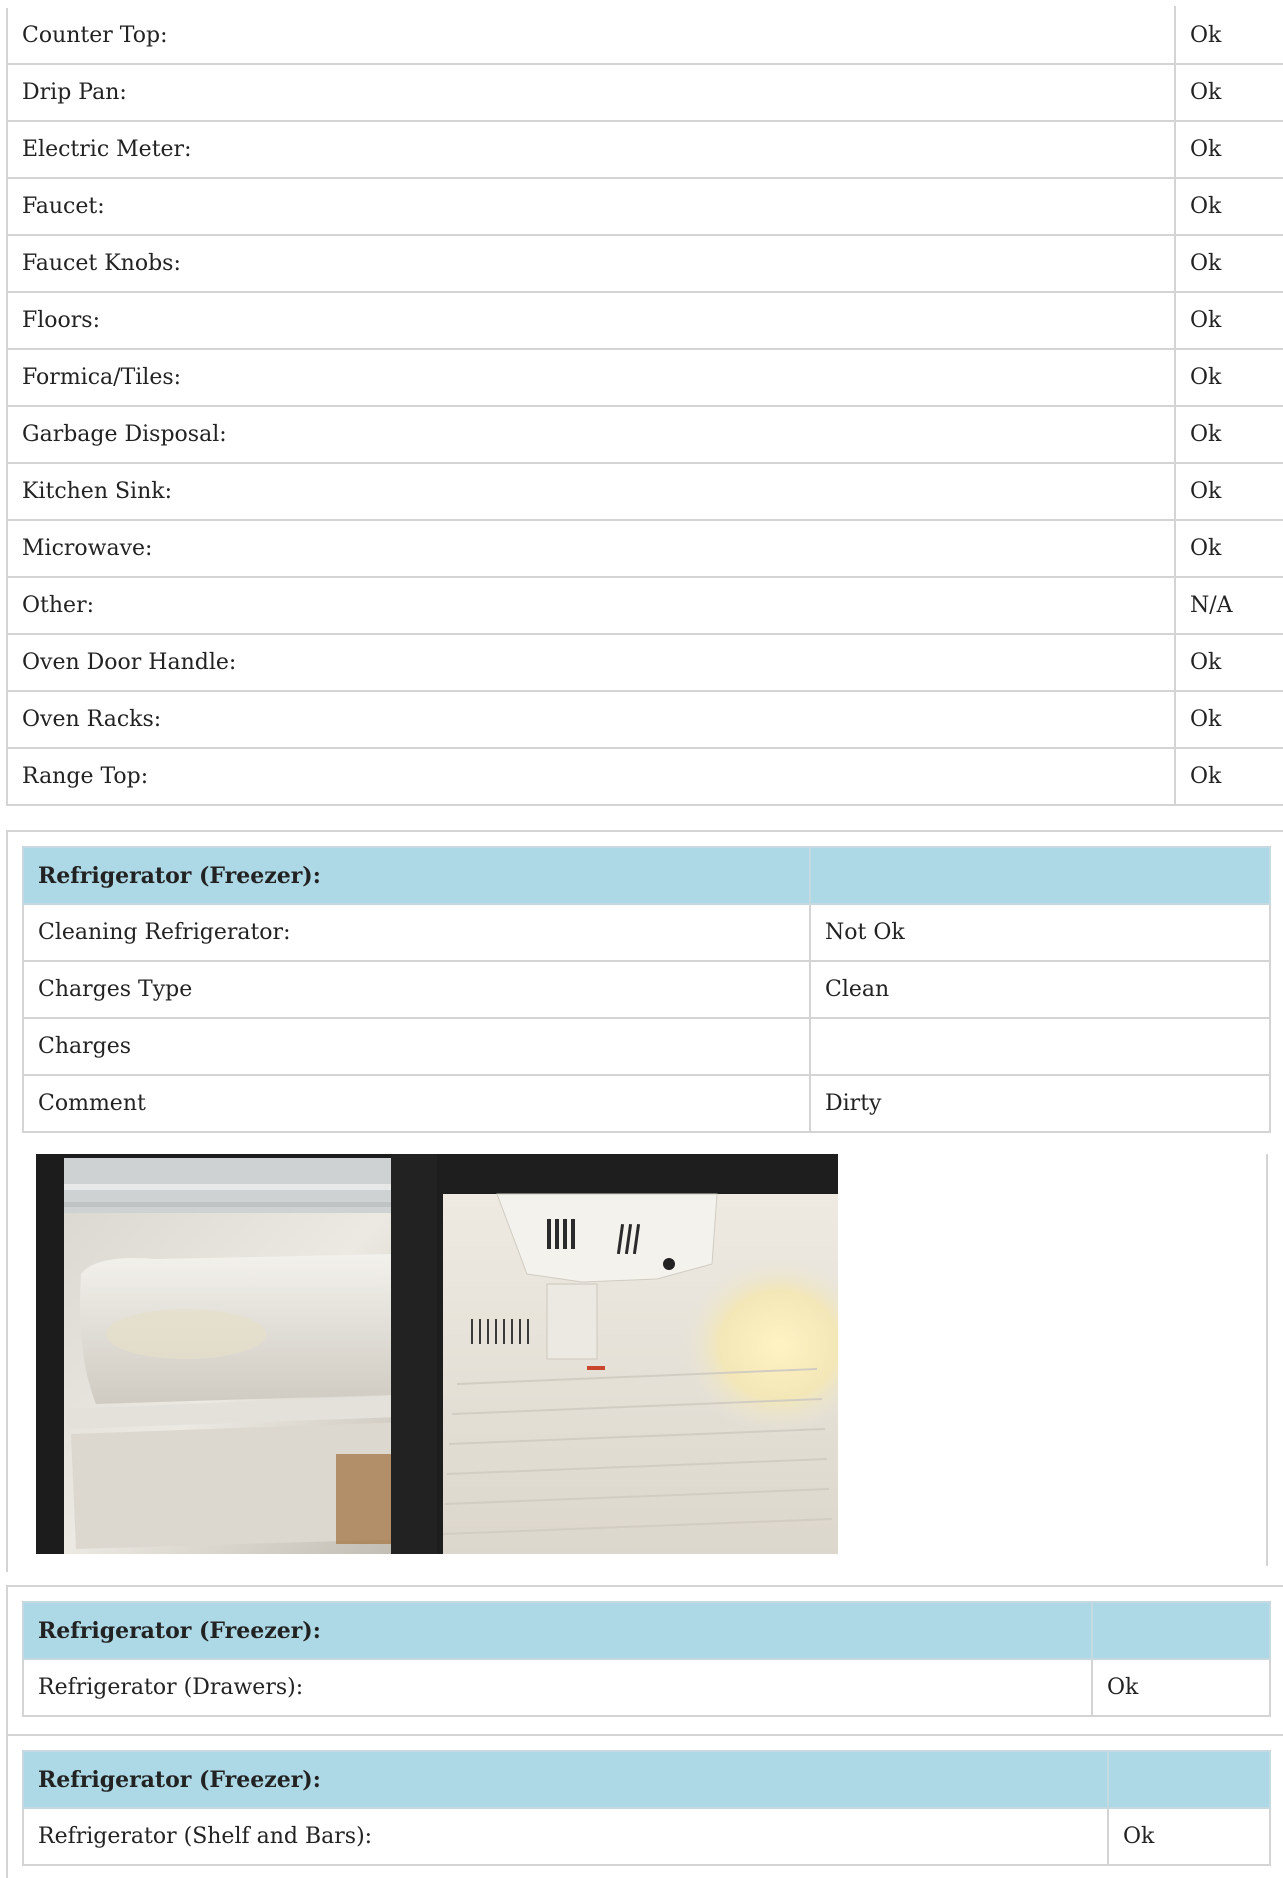 The height and width of the screenshot is (1878, 1283). Describe the element at coordinates (1040, 989) in the screenshot. I see `item-value: Clean` at that location.